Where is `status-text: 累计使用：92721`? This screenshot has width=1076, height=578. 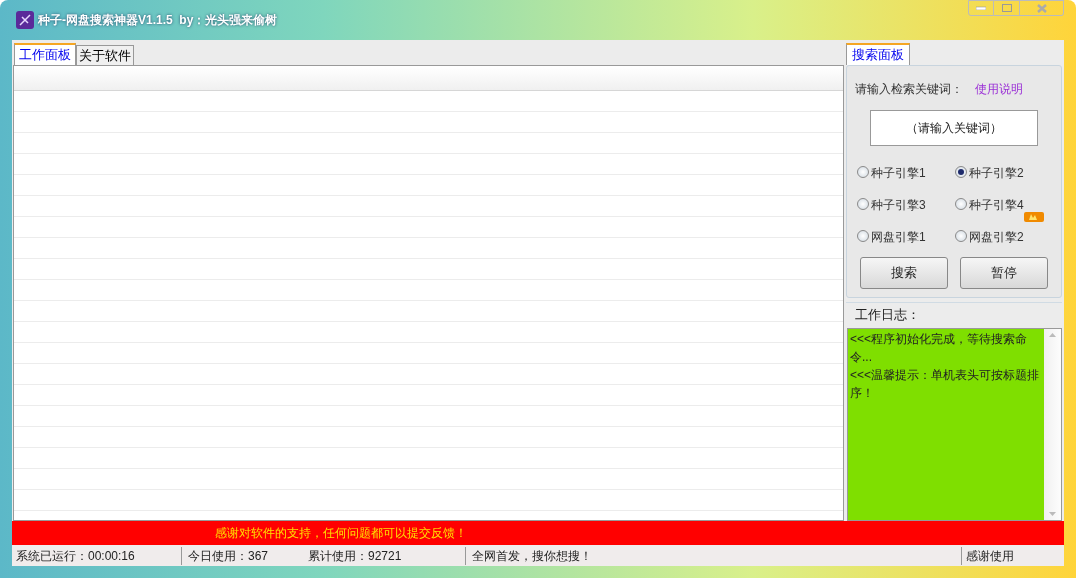
status-text: 累计使用：92721 is located at coordinates (387, 555).